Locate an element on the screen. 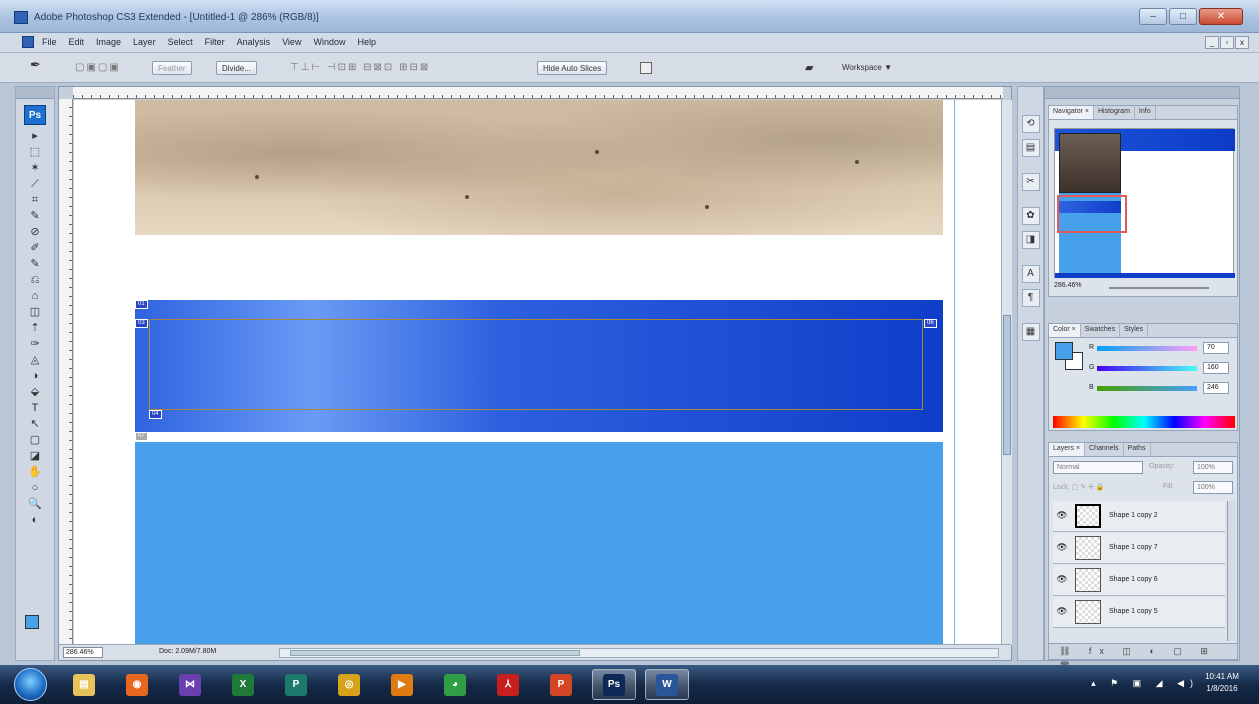 Image resolution: width=1259 pixels, height=704 pixels. paragraph-icon: ¶ is located at coordinates (1030, 298).